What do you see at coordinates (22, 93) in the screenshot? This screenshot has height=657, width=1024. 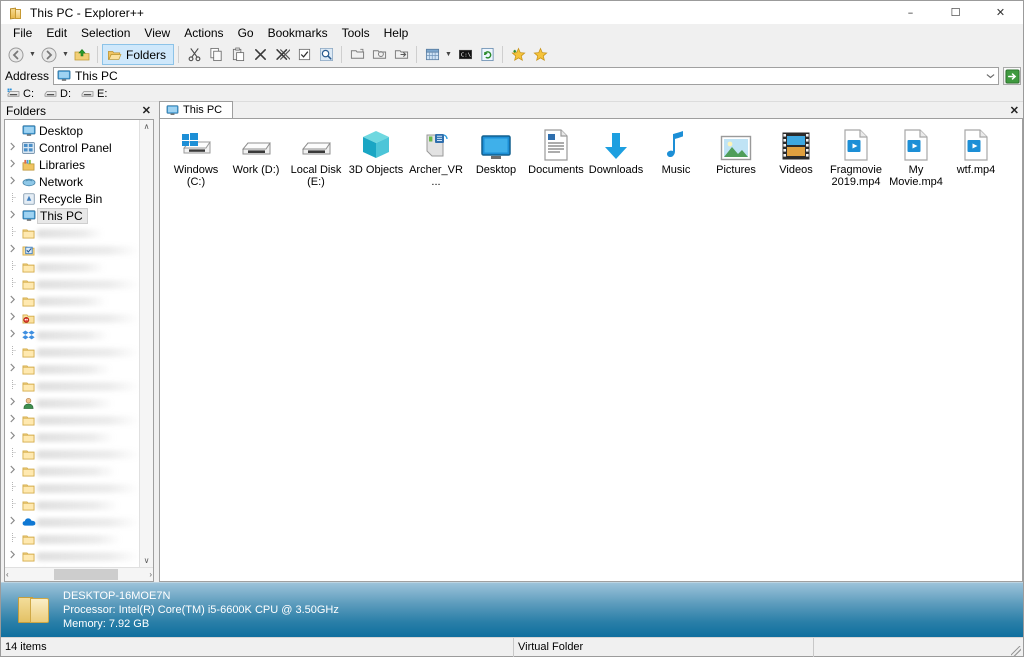 I see `drive-c: C:` at bounding box center [22, 93].